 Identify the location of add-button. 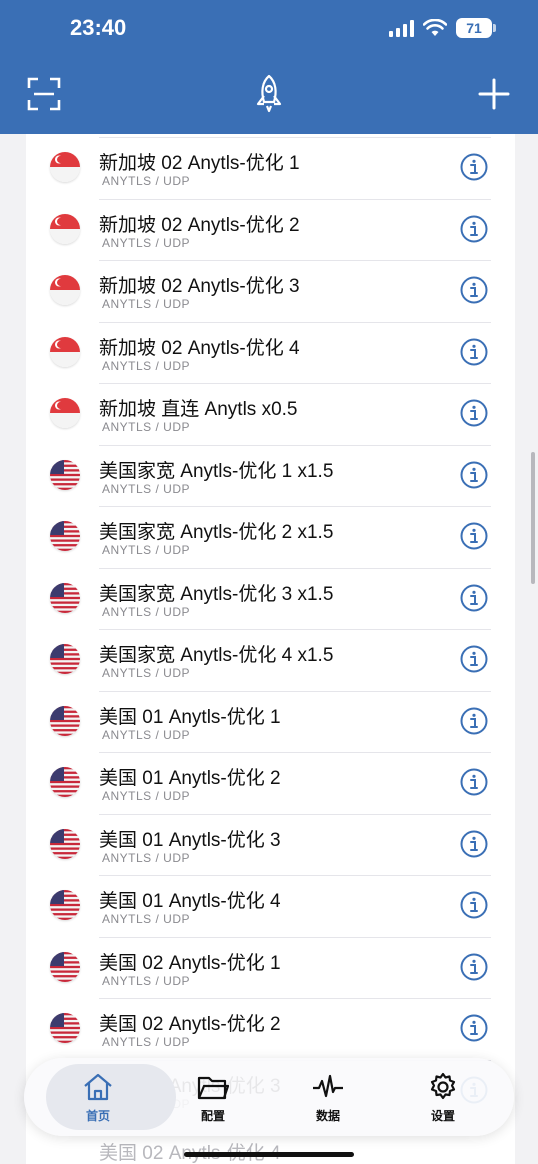
(494, 94).